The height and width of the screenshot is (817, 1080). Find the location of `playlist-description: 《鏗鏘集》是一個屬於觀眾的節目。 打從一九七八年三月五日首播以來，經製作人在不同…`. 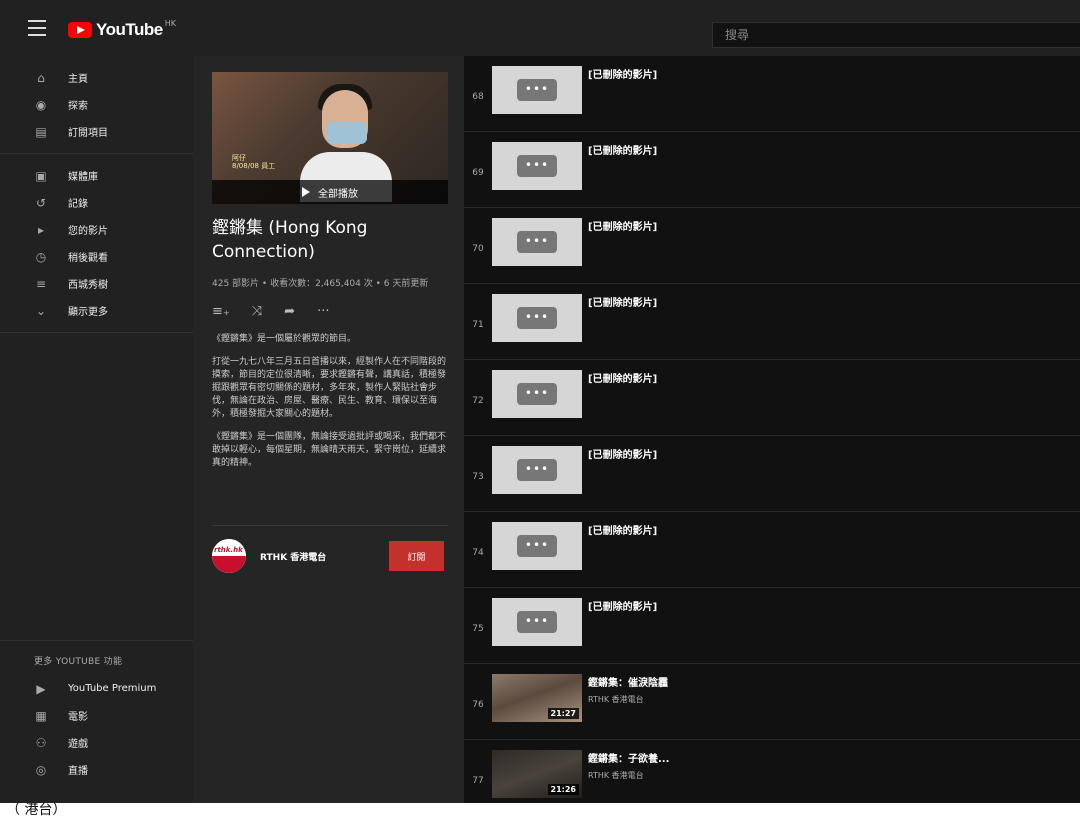

playlist-description: 《鏗鏘集》是一個屬於觀眾的節目。 打從一九七八年三月五日首播以來，經製作人在不同… is located at coordinates (330, 406).